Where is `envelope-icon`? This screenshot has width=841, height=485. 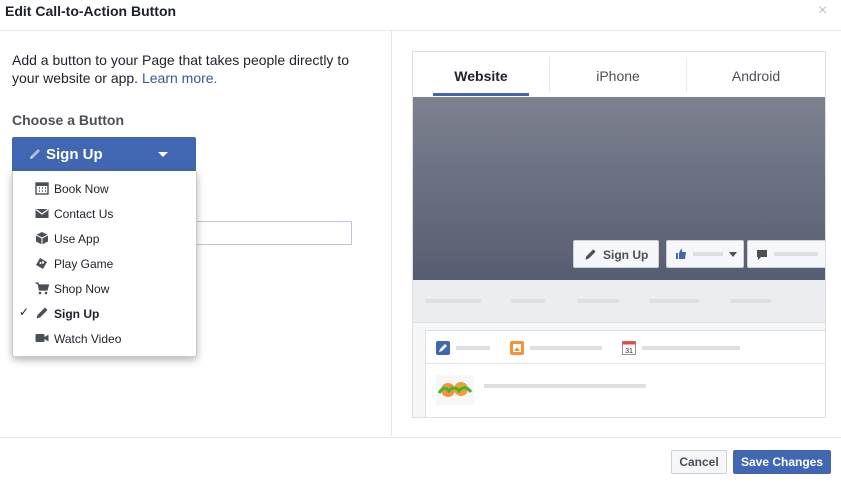
envelope-icon is located at coordinates (42, 213).